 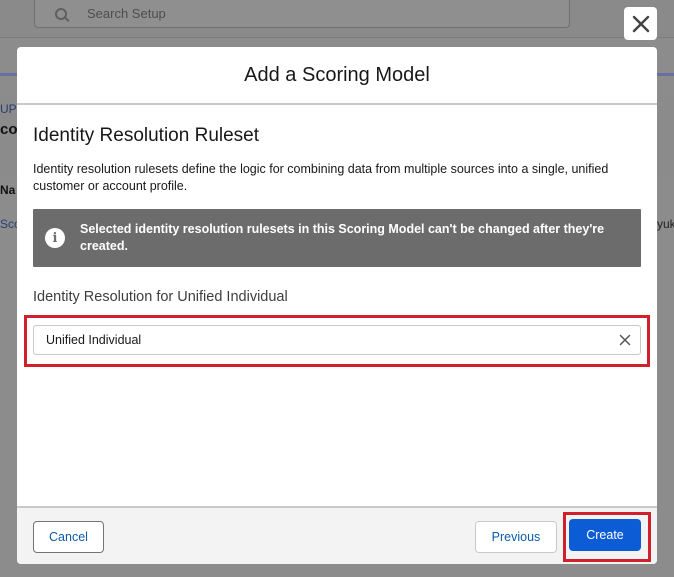 What do you see at coordinates (68, 537) in the screenshot?
I see `cancel-button: Cancel` at bounding box center [68, 537].